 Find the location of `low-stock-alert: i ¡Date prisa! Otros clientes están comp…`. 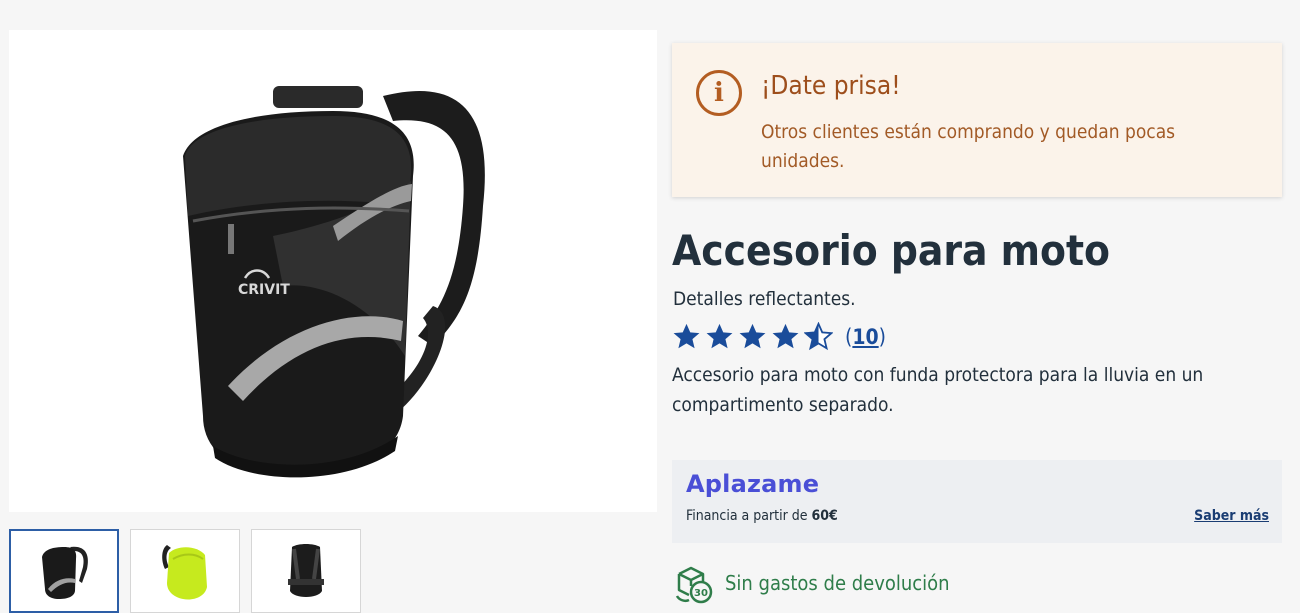

low-stock-alert: i ¡Date prisa! Otros clientes están comp… is located at coordinates (977, 120).